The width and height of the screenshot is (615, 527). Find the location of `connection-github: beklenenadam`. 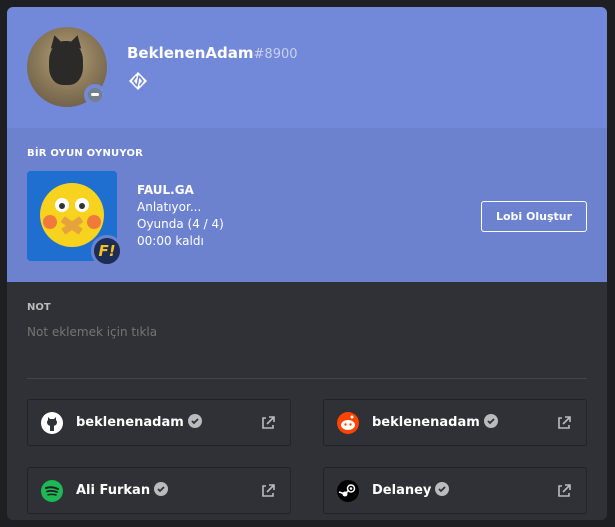

connection-github: beklenenadam is located at coordinates (159, 422).